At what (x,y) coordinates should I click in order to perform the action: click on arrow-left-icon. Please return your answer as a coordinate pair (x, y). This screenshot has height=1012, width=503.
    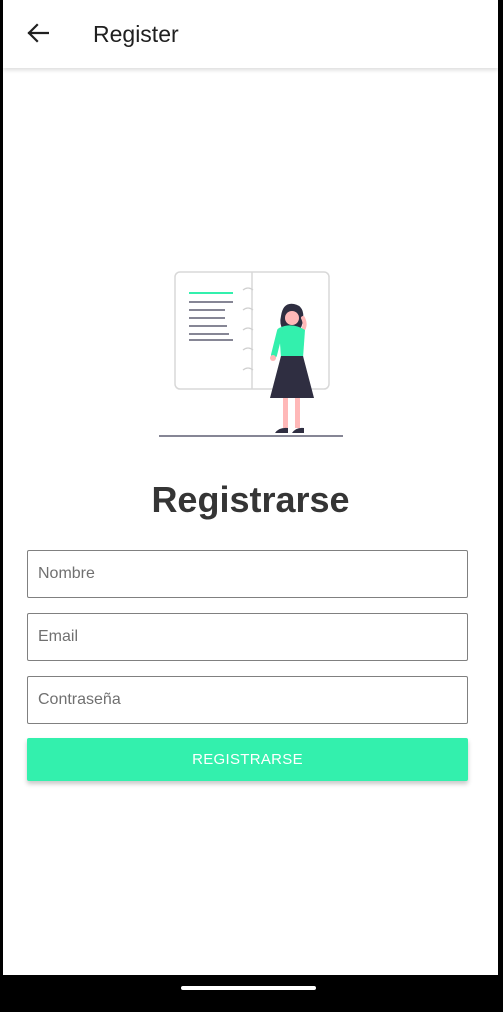
    Looking at the image, I should click on (38, 33).